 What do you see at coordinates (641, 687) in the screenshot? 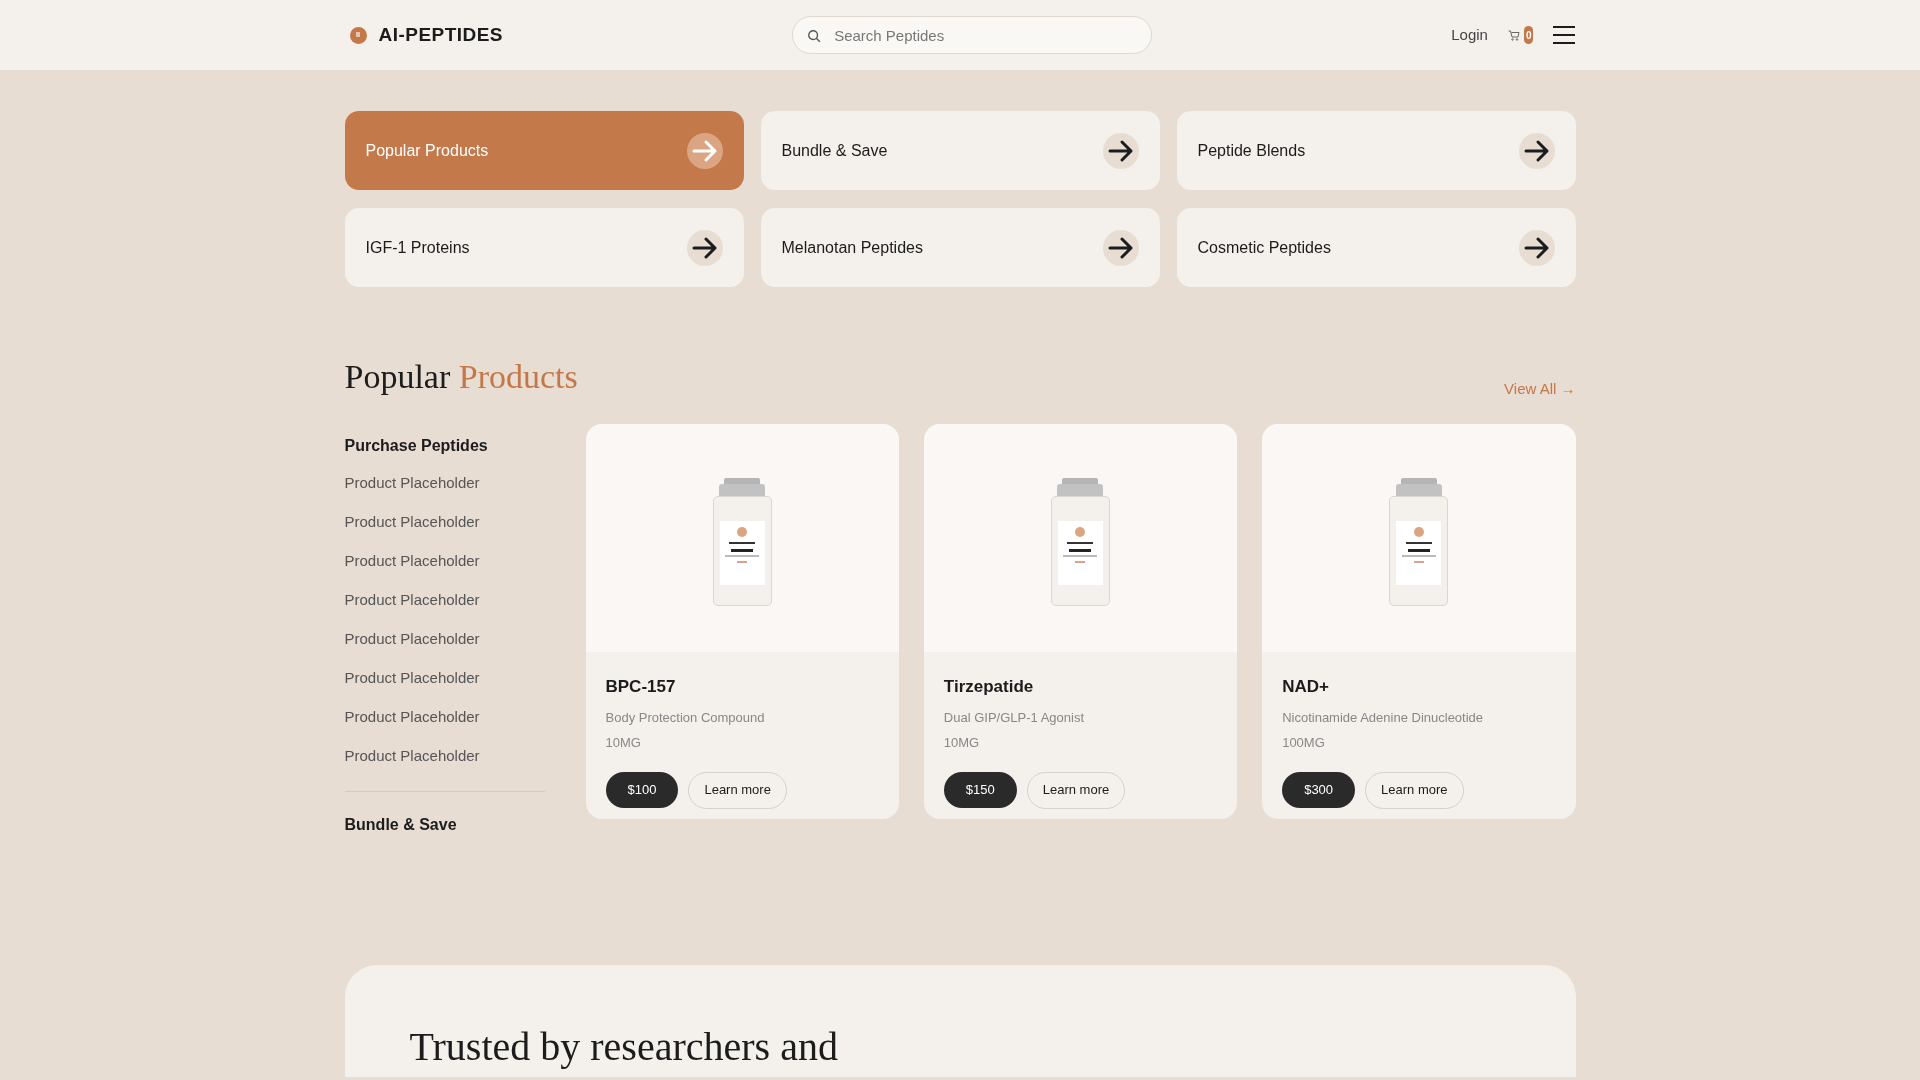
I see `product-name: BPC-157` at bounding box center [641, 687].